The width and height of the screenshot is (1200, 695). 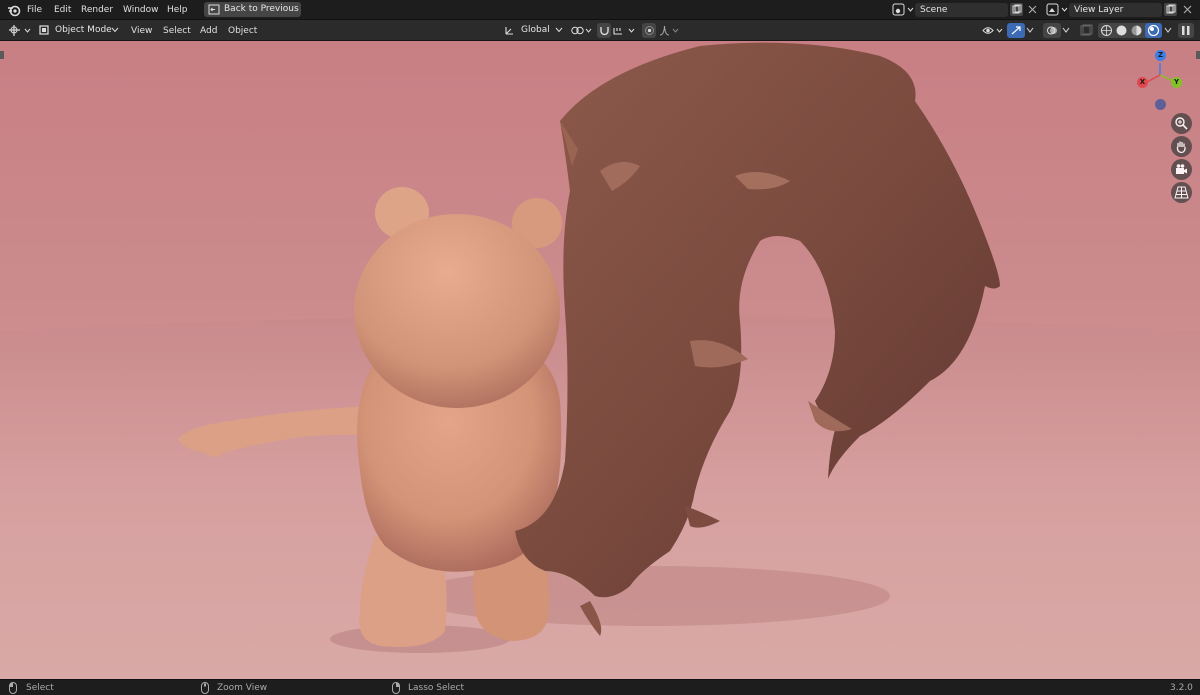 What do you see at coordinates (1057, 10) in the screenshot?
I see `view-layer-icon` at bounding box center [1057, 10].